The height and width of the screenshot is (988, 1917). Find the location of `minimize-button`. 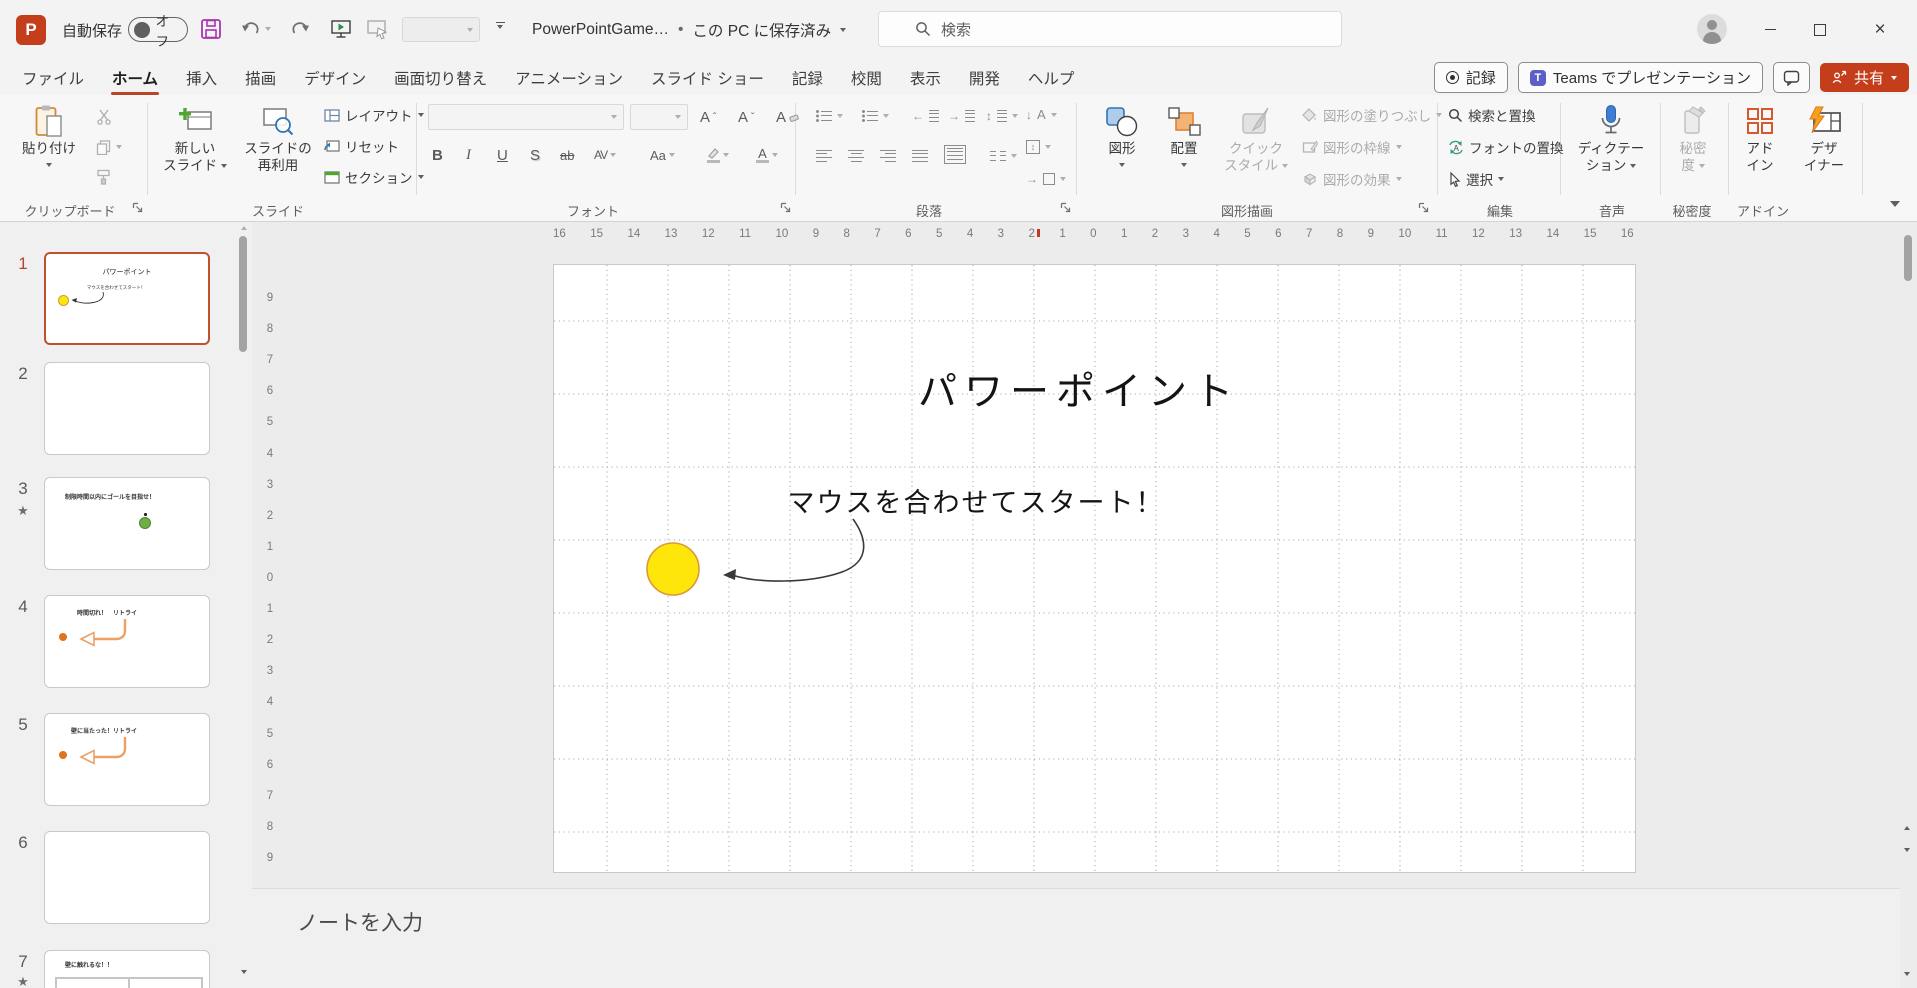

minimize-button is located at coordinates (1770, 29).